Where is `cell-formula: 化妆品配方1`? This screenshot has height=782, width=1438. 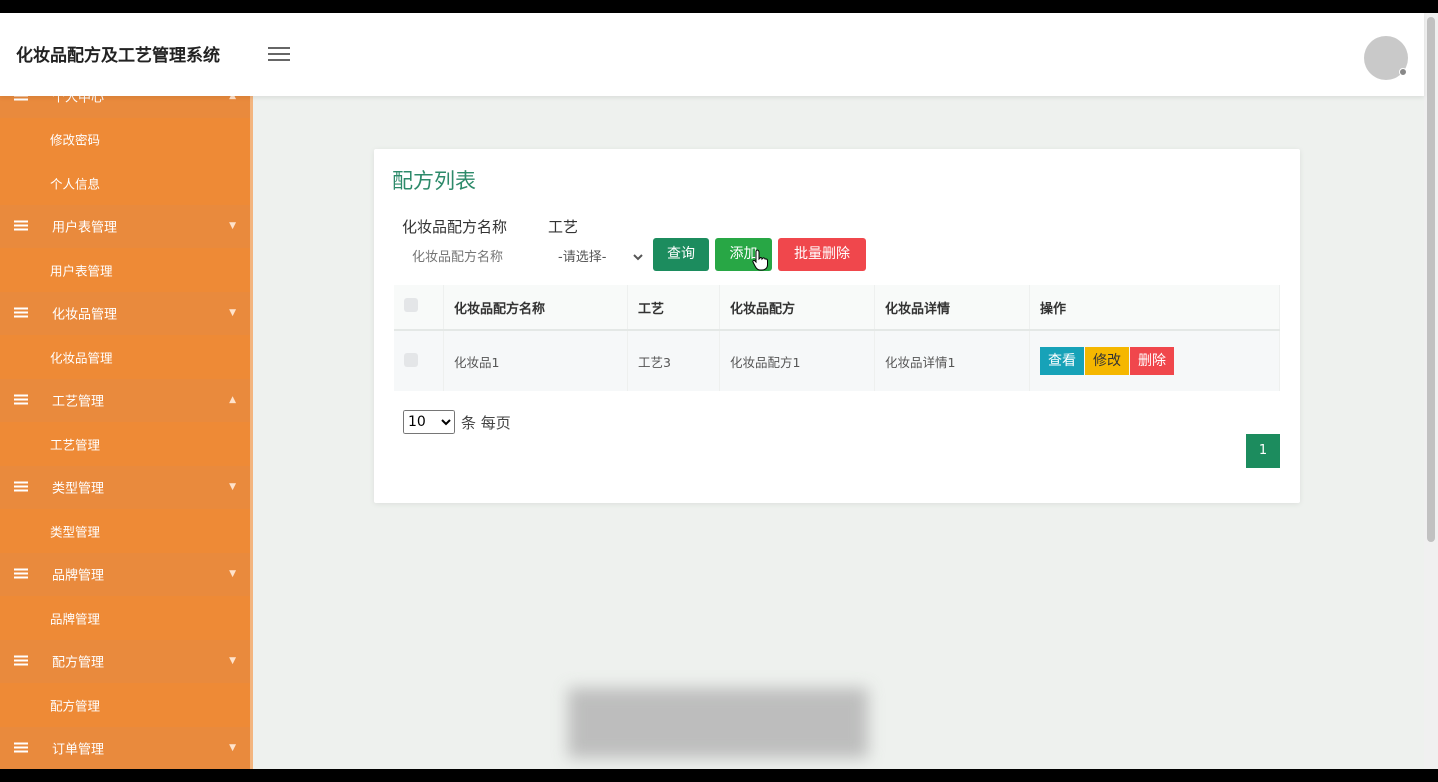
cell-formula: 化妆品配方1 is located at coordinates (797, 360).